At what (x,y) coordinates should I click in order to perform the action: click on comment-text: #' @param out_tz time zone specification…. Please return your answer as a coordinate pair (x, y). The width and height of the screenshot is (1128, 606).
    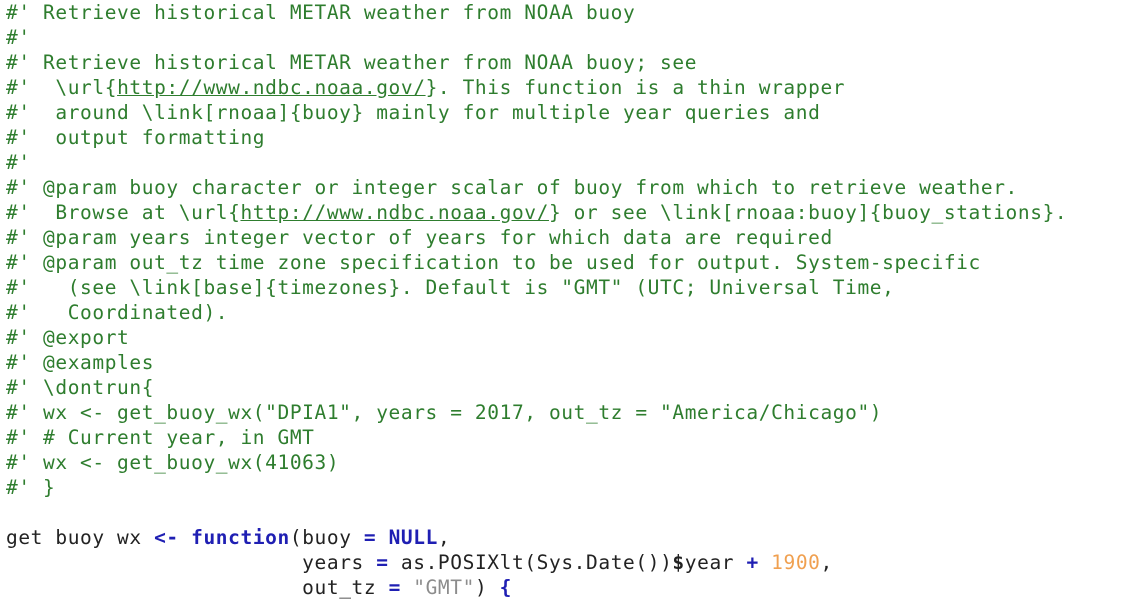
    Looking at the image, I should click on (493, 262).